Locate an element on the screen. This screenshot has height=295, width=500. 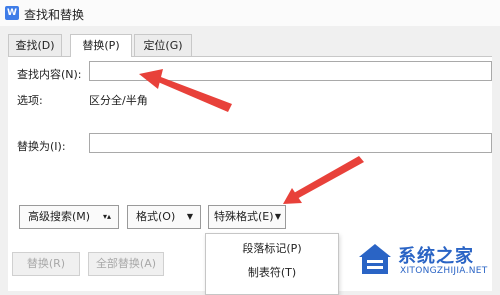
menu-item-tab-char: 制表符(T) is located at coordinates (272, 273).